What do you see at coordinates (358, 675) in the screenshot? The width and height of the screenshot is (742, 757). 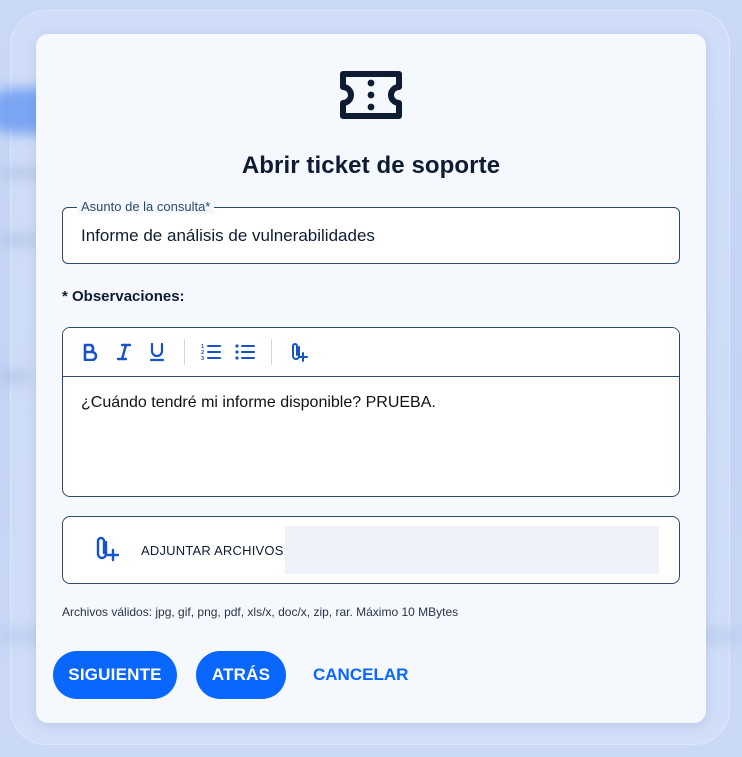 I see `cancel-button: CANCELAR` at bounding box center [358, 675].